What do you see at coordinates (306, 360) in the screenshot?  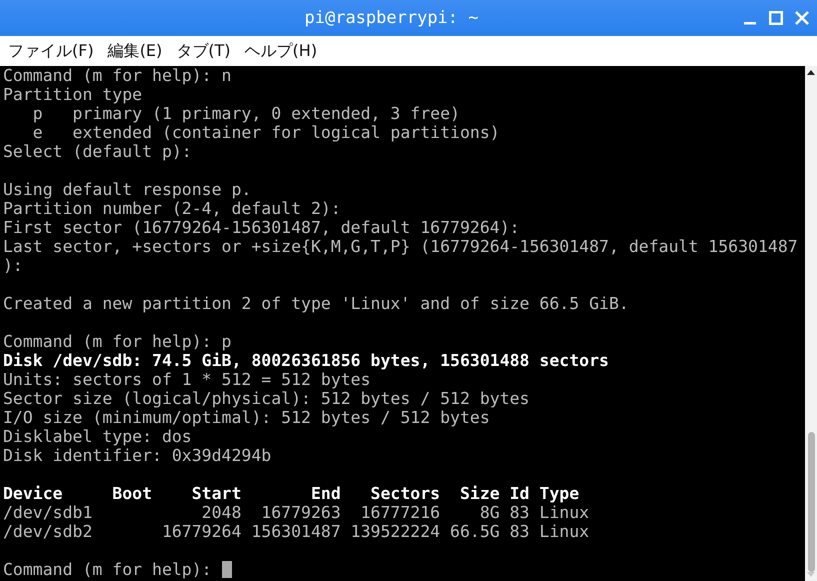 I see `terminal-line: Disk /dev/sdb: 74.5 GiB, 80026361856 bytes, 156301488 sectors` at bounding box center [306, 360].